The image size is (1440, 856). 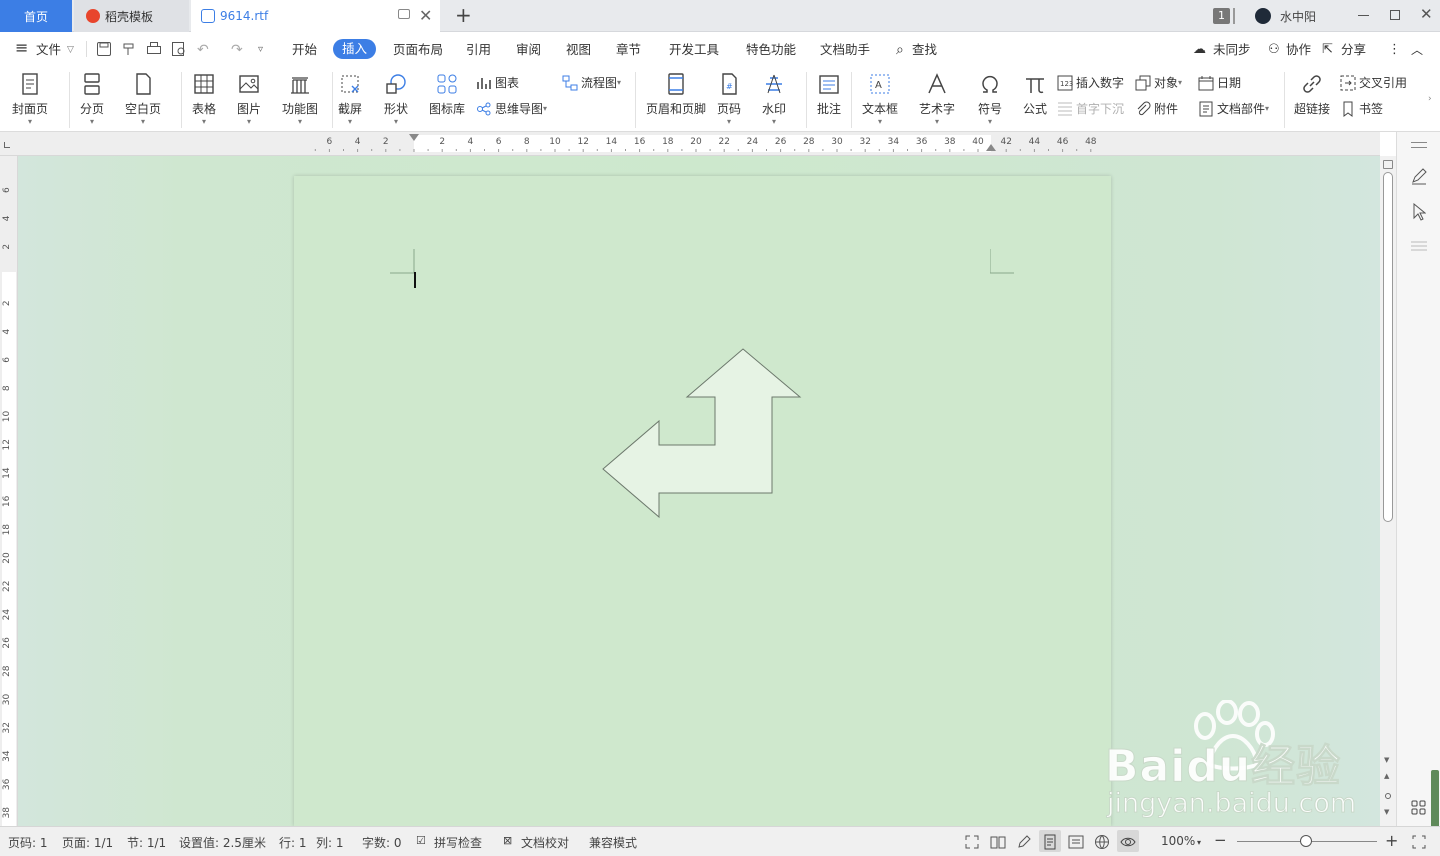 What do you see at coordinates (1419, 842) in the screenshot?
I see `fit-window-icon` at bounding box center [1419, 842].